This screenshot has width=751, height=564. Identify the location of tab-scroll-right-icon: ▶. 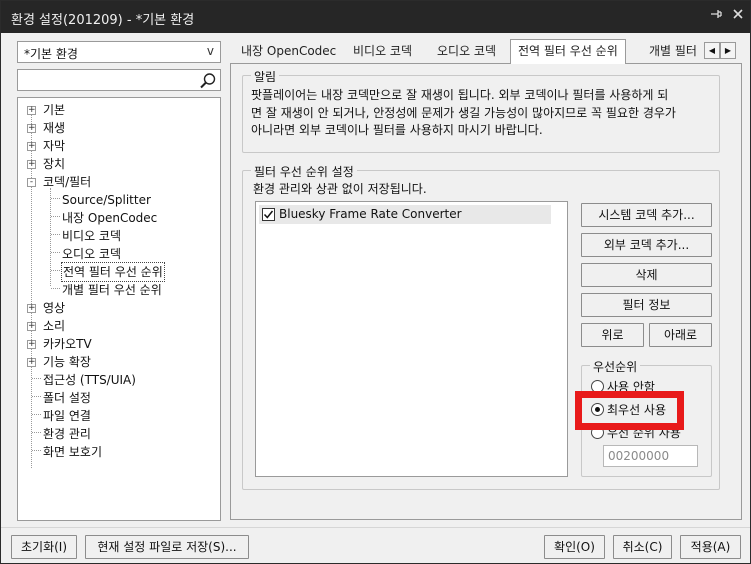
(728, 50).